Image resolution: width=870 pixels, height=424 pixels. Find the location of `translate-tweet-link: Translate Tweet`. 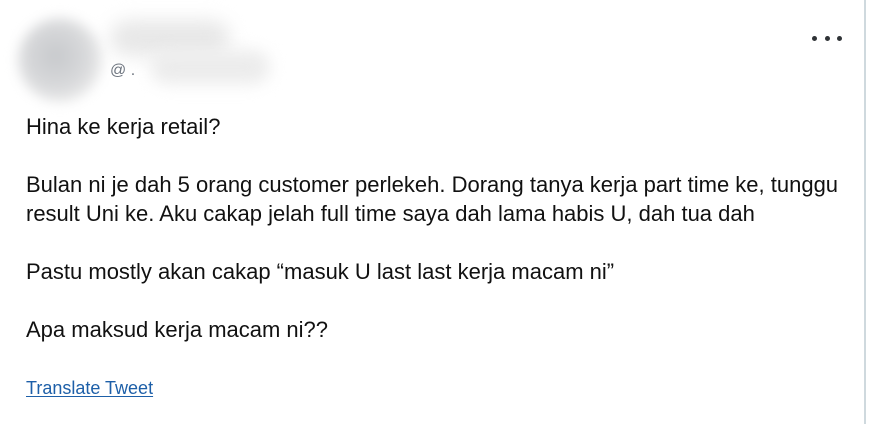

translate-tweet-link: Translate Tweet is located at coordinates (89, 388).